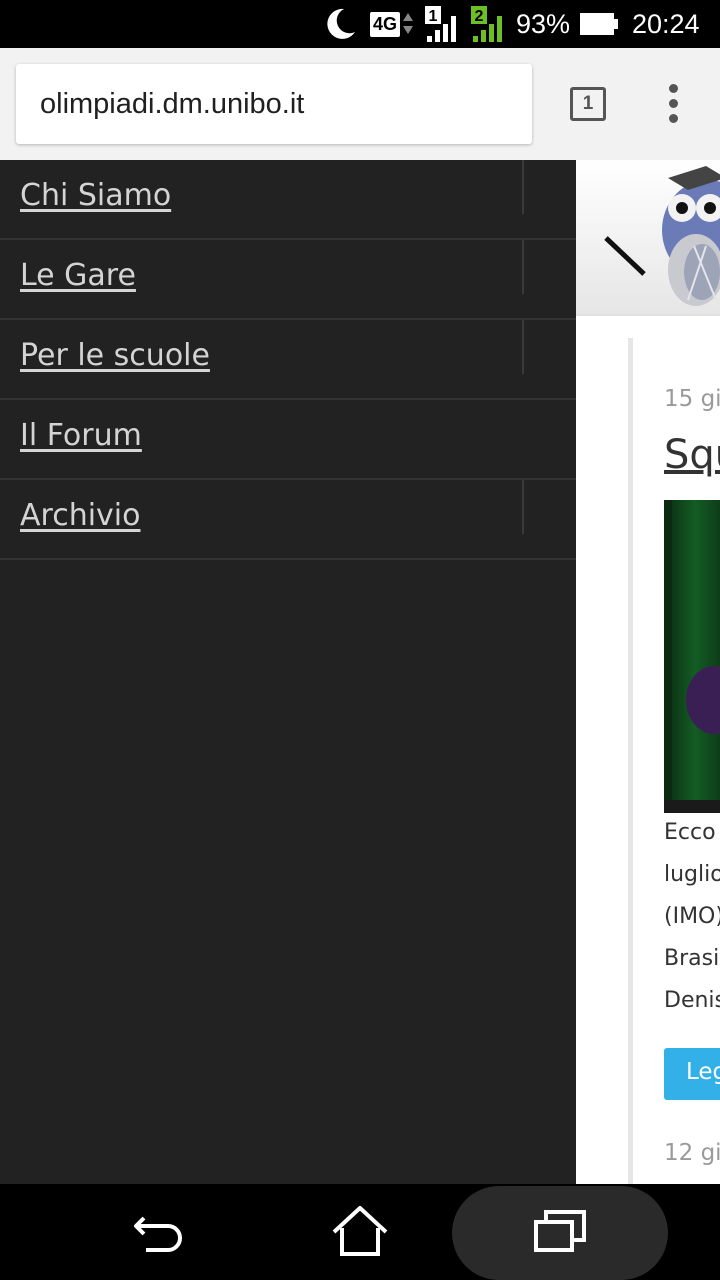 The height and width of the screenshot is (1280, 720). Describe the element at coordinates (160, 1232) in the screenshot. I see `back-icon` at that location.